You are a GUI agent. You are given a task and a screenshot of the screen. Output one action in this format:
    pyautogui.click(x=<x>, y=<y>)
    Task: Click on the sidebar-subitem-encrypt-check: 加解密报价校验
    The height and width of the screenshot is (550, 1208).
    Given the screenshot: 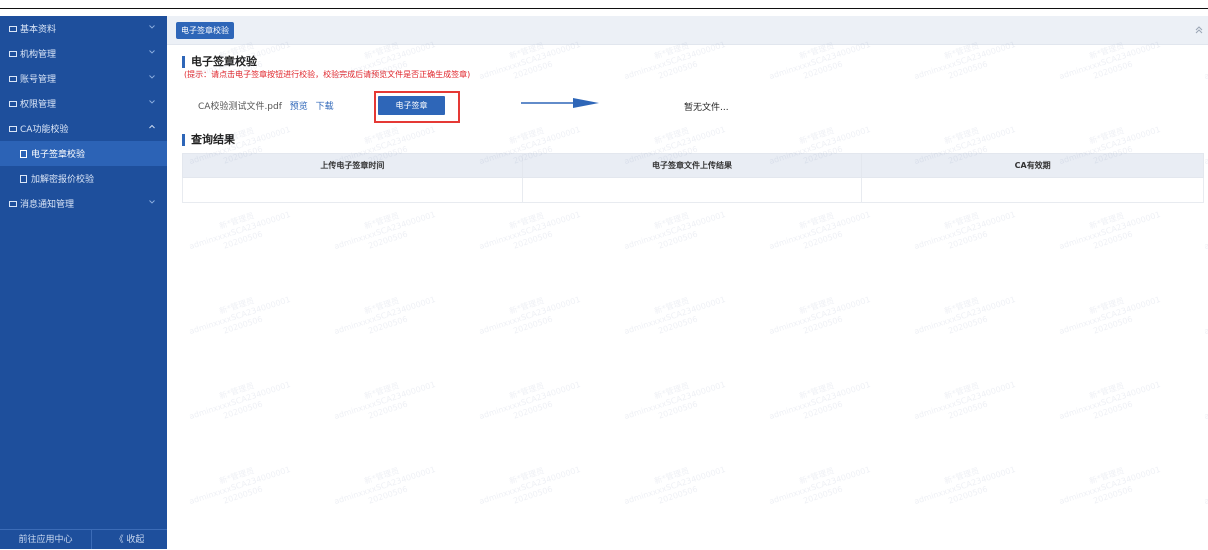 What is the action you would take?
    pyautogui.click(x=83, y=178)
    